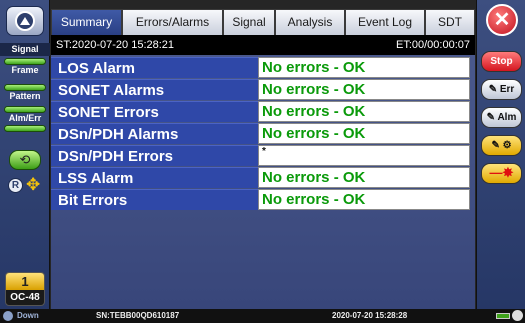  Describe the element at coordinates (25, 49) in the screenshot. I see `sidebar-signal-label: Signal` at that location.